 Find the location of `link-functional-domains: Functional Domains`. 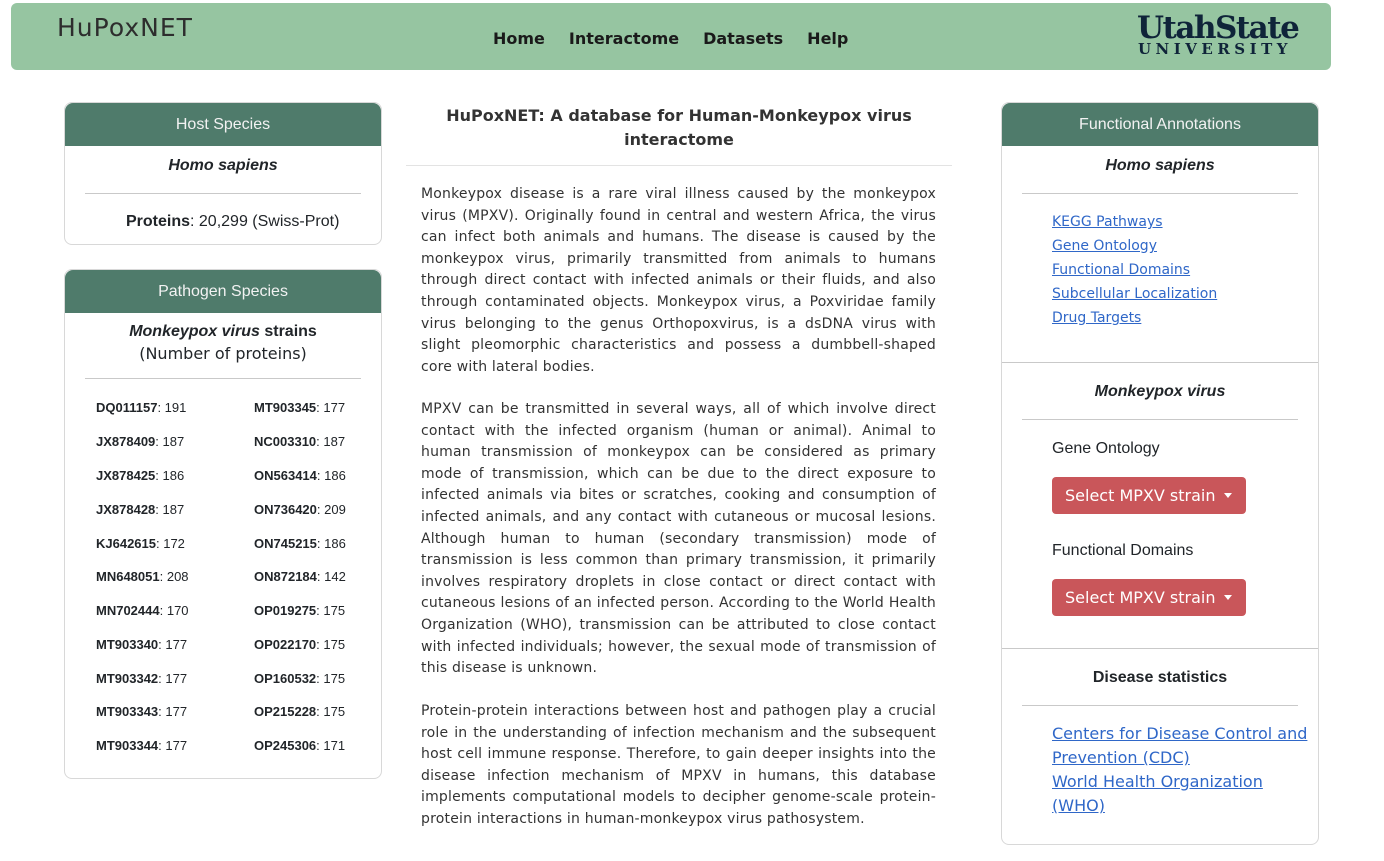

link-functional-domains: Functional Domains is located at coordinates (1121, 270).